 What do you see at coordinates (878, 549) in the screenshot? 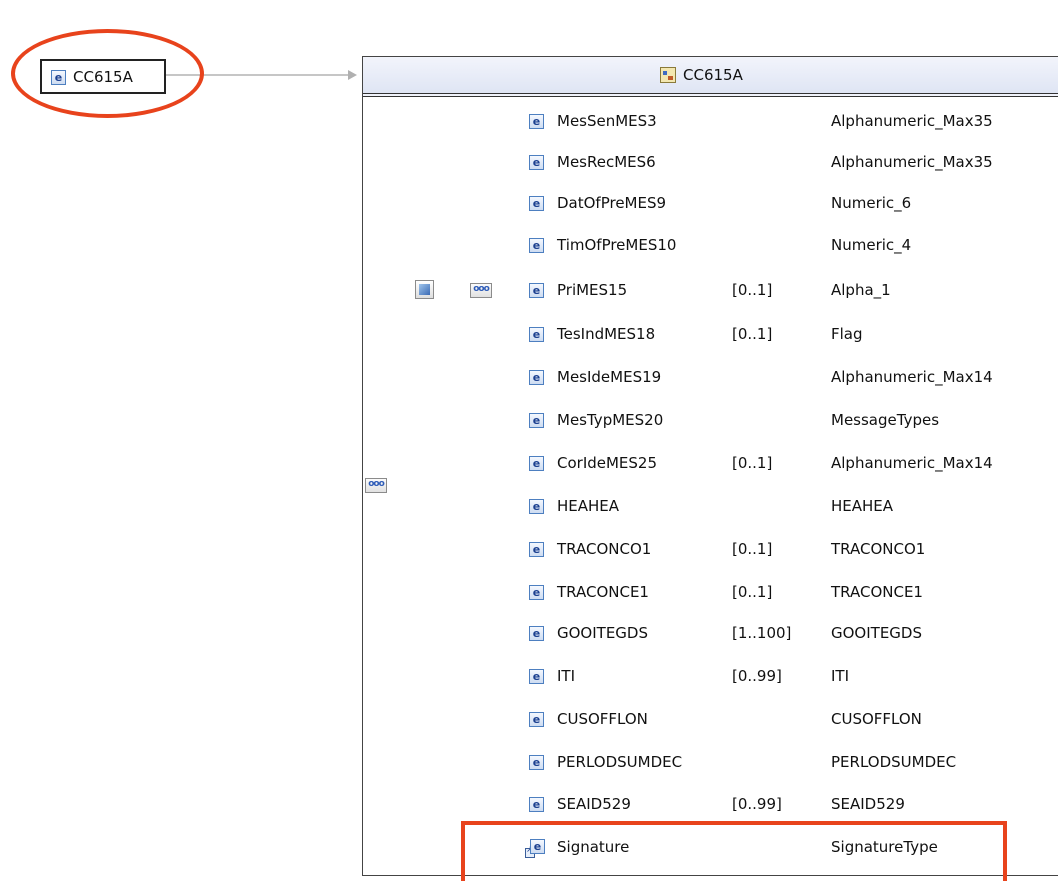
I see `element-type: TRACONCO1` at bounding box center [878, 549].